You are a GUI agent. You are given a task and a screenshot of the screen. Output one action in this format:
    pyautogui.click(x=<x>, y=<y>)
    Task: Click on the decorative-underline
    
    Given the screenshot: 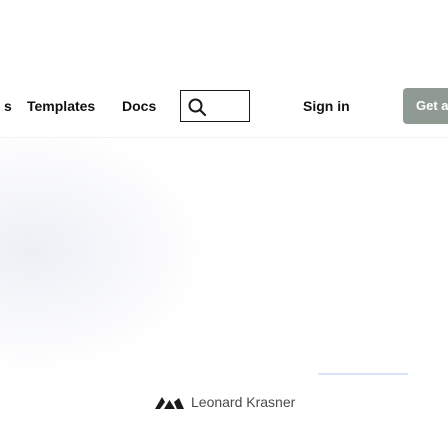 What is the action you would take?
    pyautogui.click(x=363, y=374)
    